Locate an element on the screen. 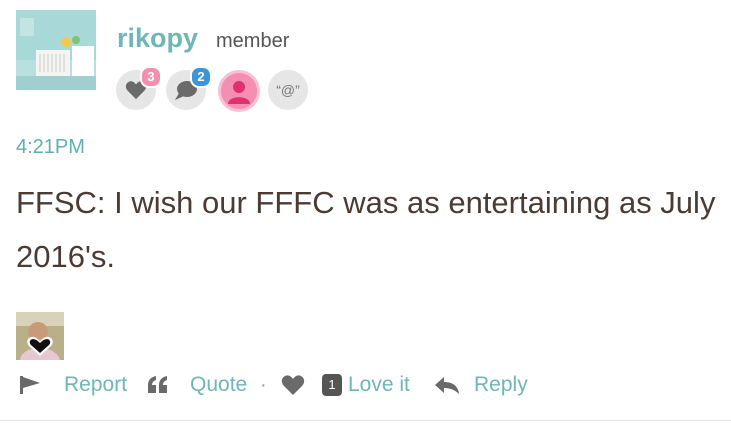 This screenshot has height=426, width=731. flag-icon is located at coordinates (30, 385).